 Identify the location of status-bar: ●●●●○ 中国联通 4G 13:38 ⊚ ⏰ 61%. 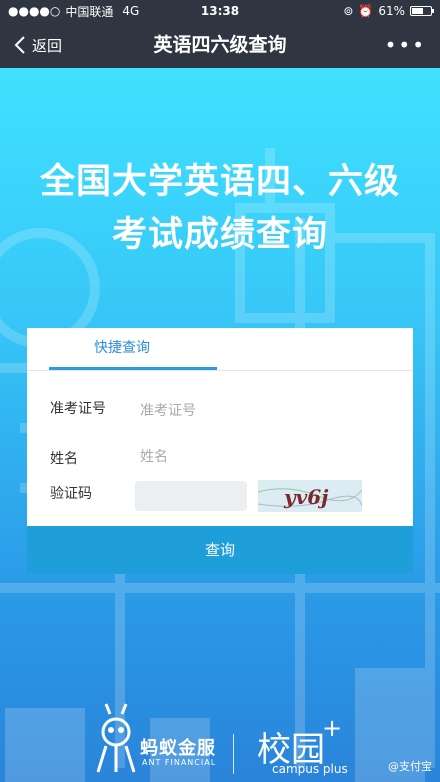
(220, 11).